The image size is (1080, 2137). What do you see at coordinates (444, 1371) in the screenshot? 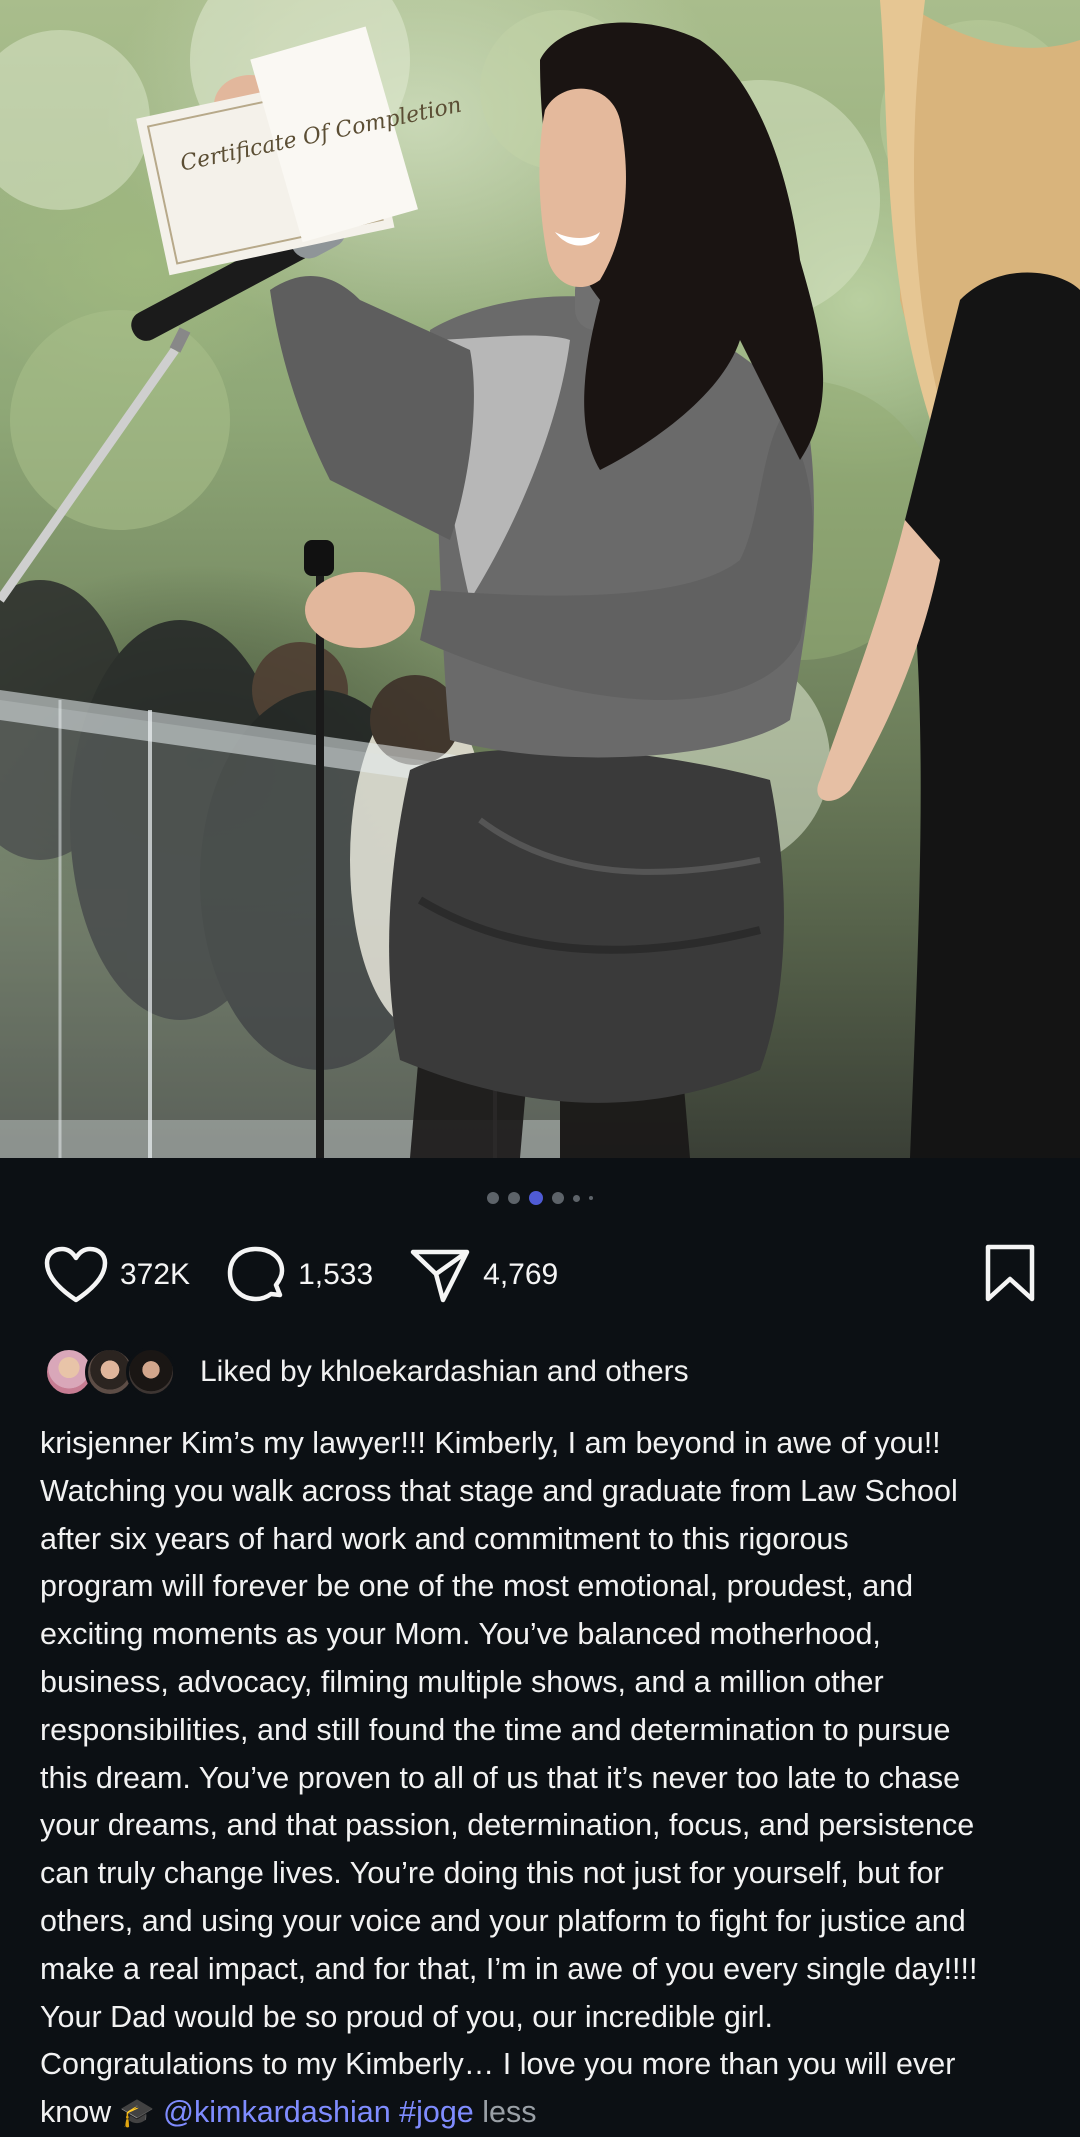
I see `liked-by-text: Liked by khloekardashian and others` at bounding box center [444, 1371].